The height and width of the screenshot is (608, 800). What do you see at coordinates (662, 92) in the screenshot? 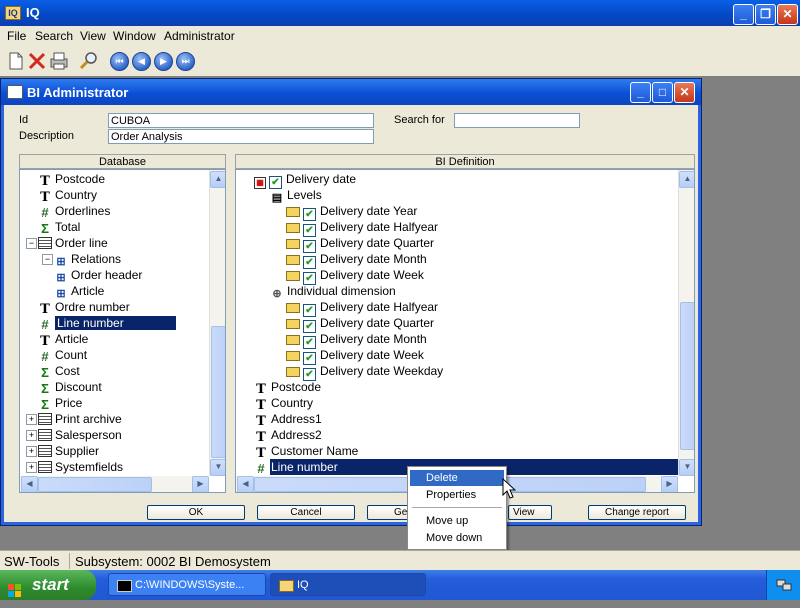
I see `bi-maximize-button: □` at bounding box center [662, 92].